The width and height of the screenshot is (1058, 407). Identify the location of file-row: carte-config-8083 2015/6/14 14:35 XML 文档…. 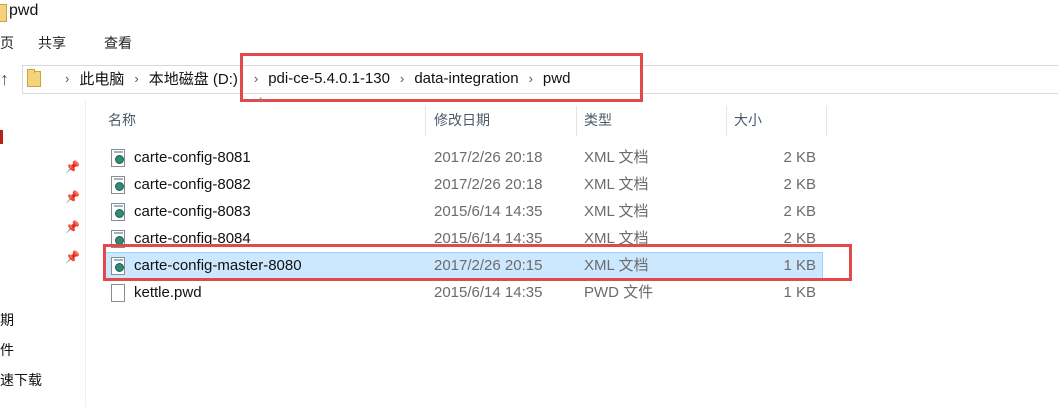
(464, 212).